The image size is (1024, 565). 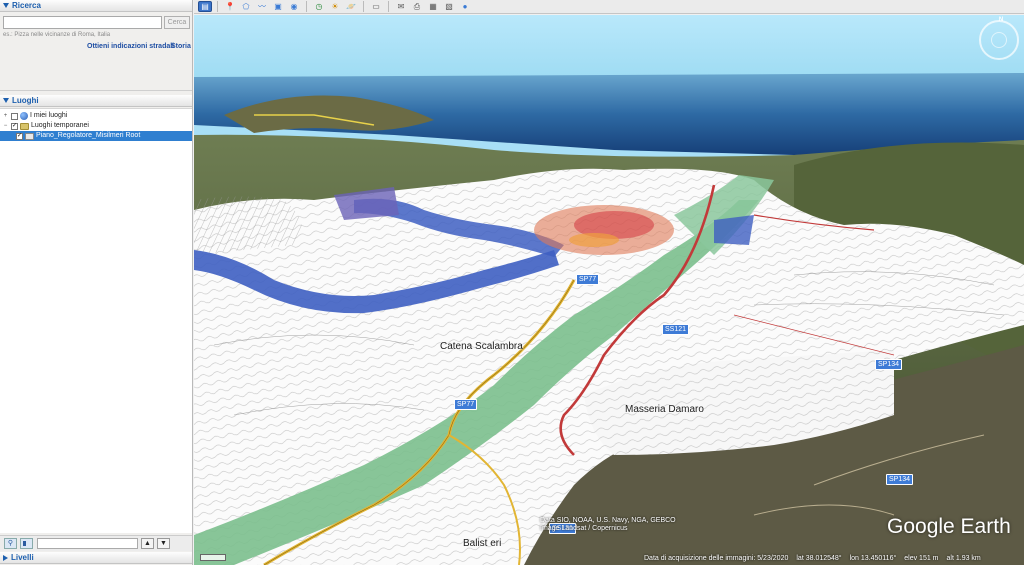 What do you see at coordinates (449, 6) in the screenshot?
I see `view-in-maps-icon: ▧` at bounding box center [449, 6].